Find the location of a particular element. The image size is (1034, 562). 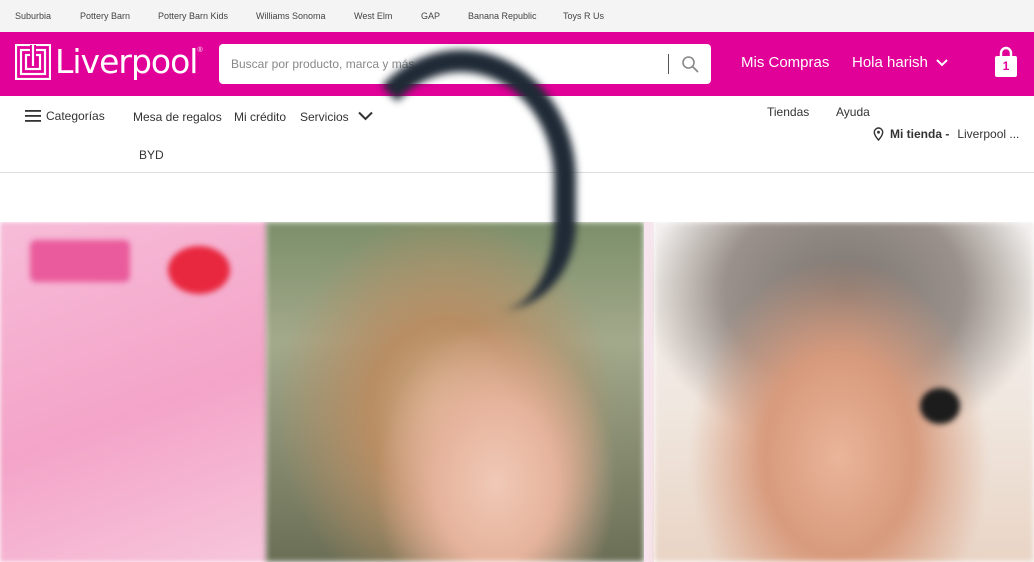

search-button is located at coordinates (690, 64).